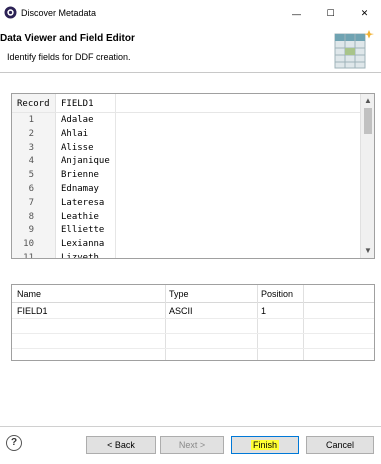 The height and width of the screenshot is (464, 381). What do you see at coordinates (190, 13) in the screenshot?
I see `title-bar: Discover Metadata — ☐ ✕` at bounding box center [190, 13].